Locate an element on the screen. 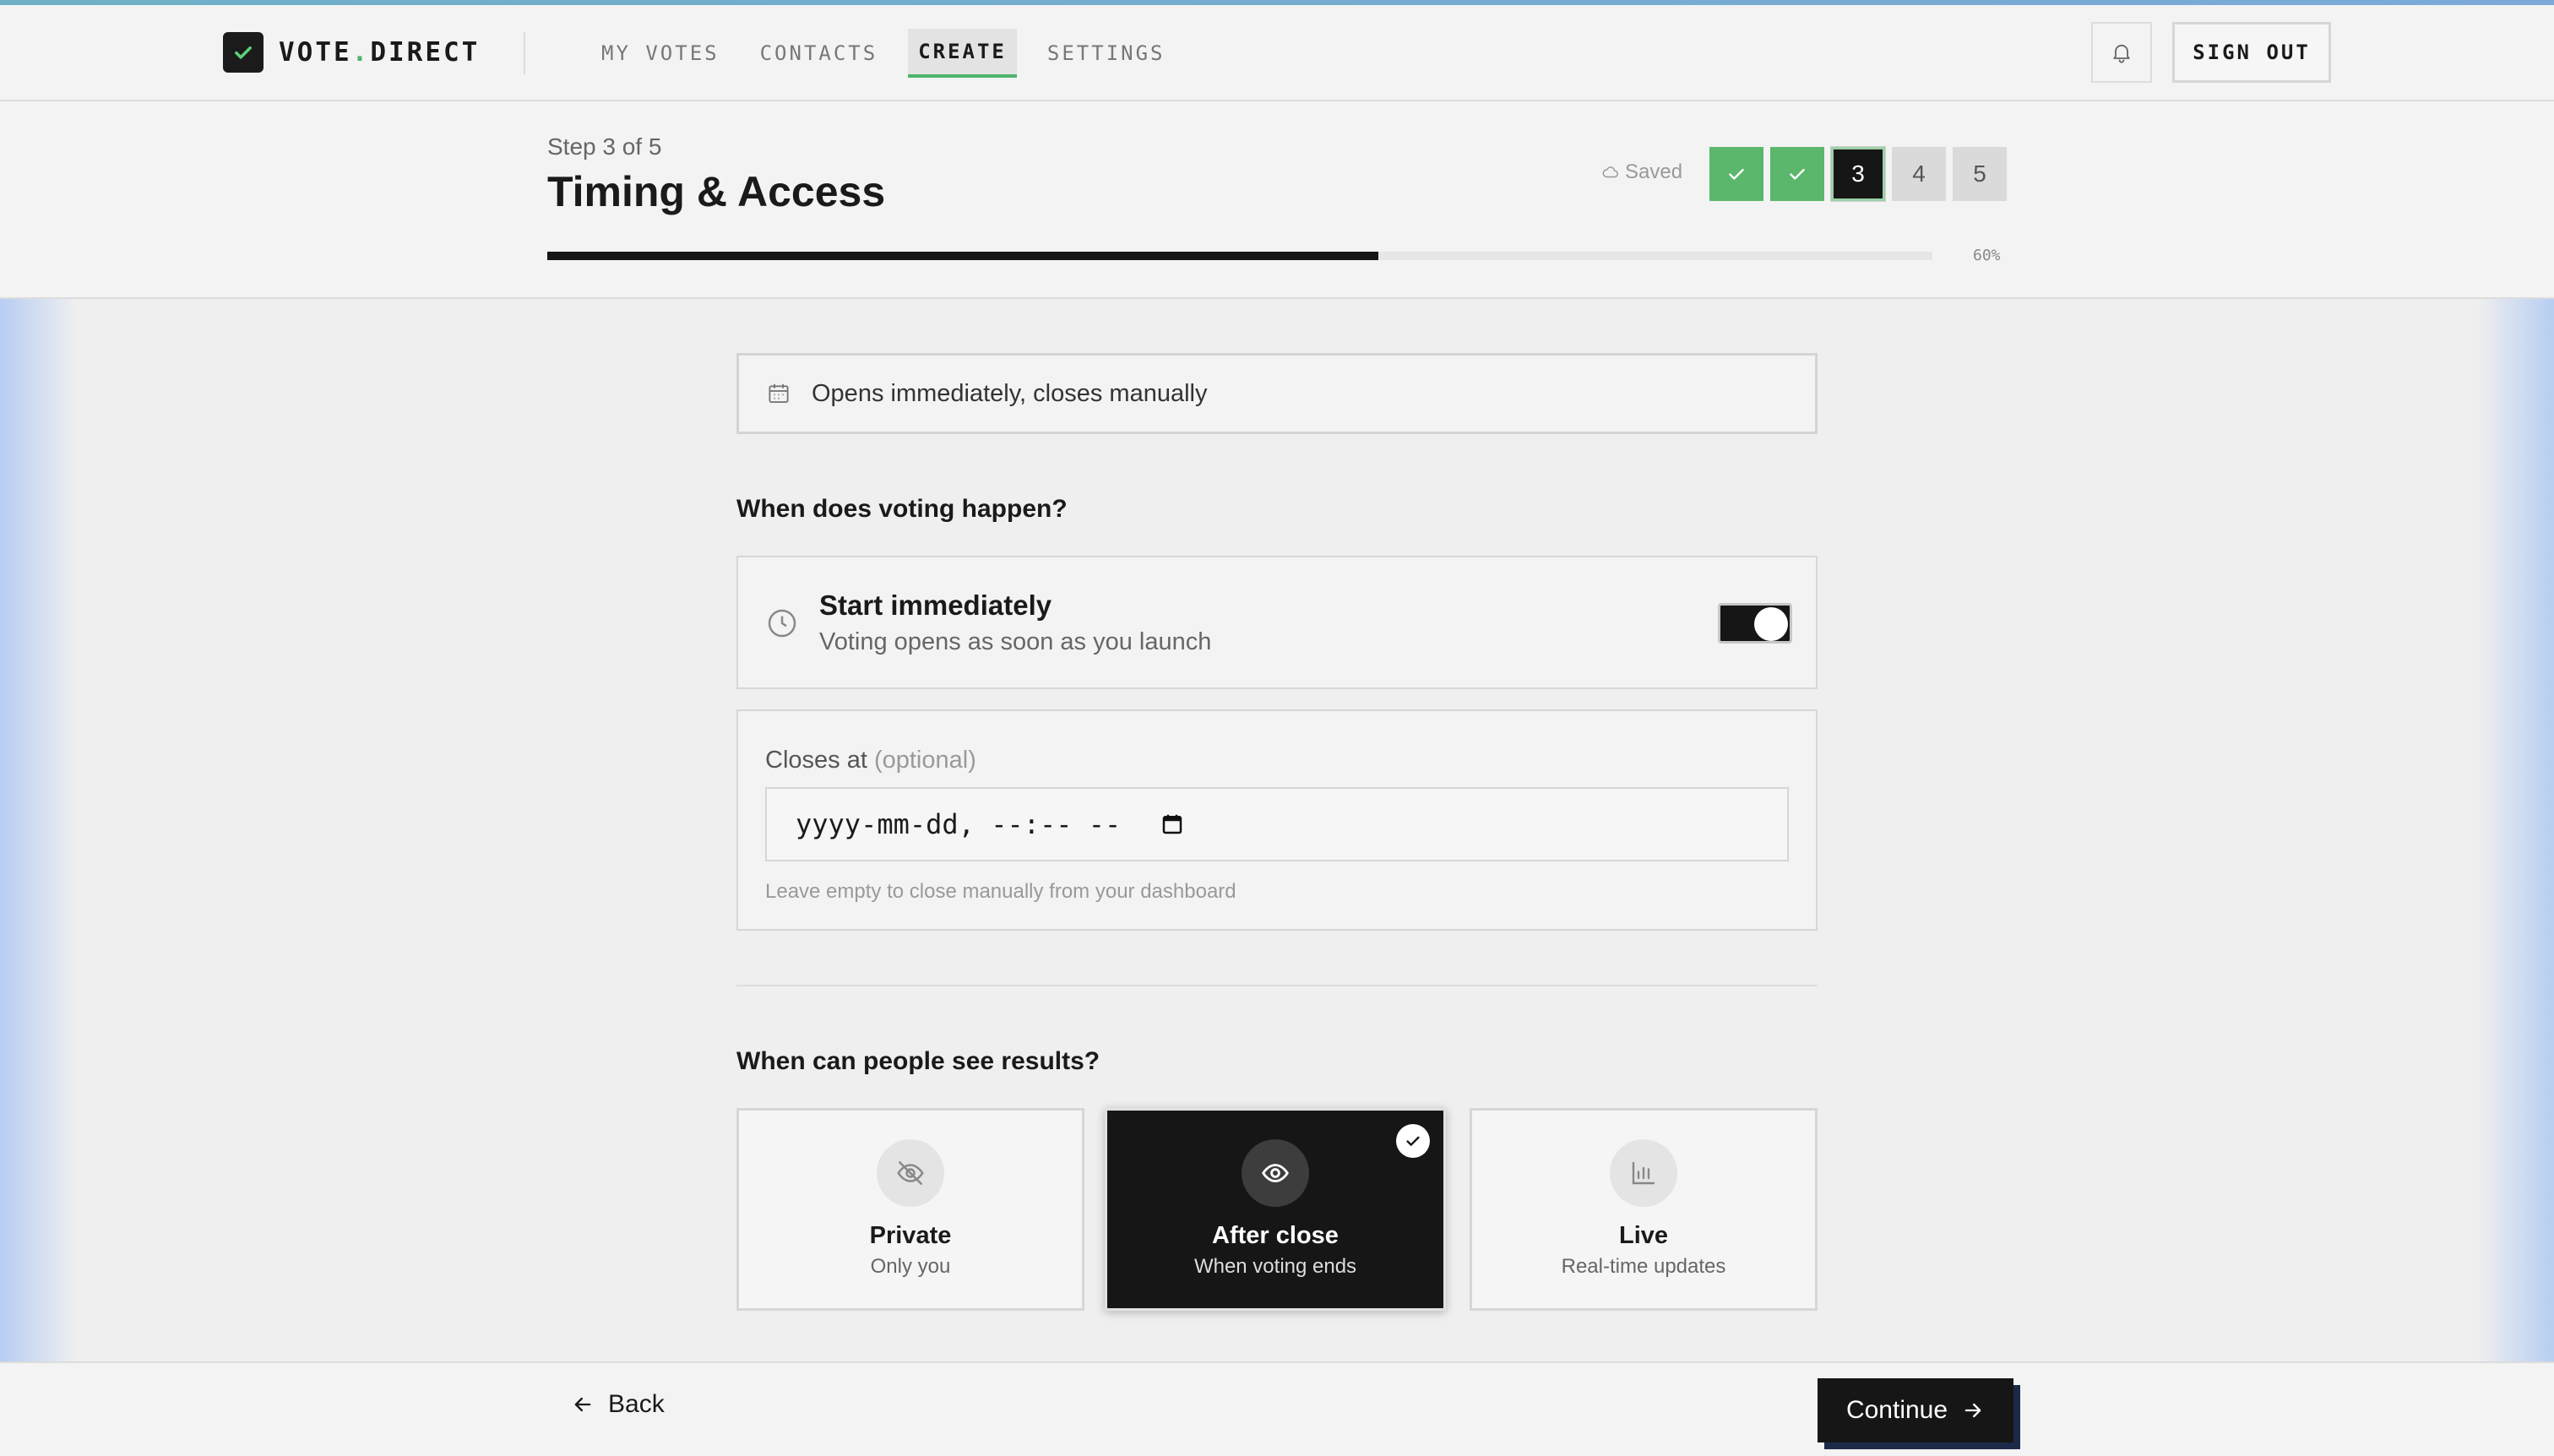  step-2-done is located at coordinates (1797, 174).